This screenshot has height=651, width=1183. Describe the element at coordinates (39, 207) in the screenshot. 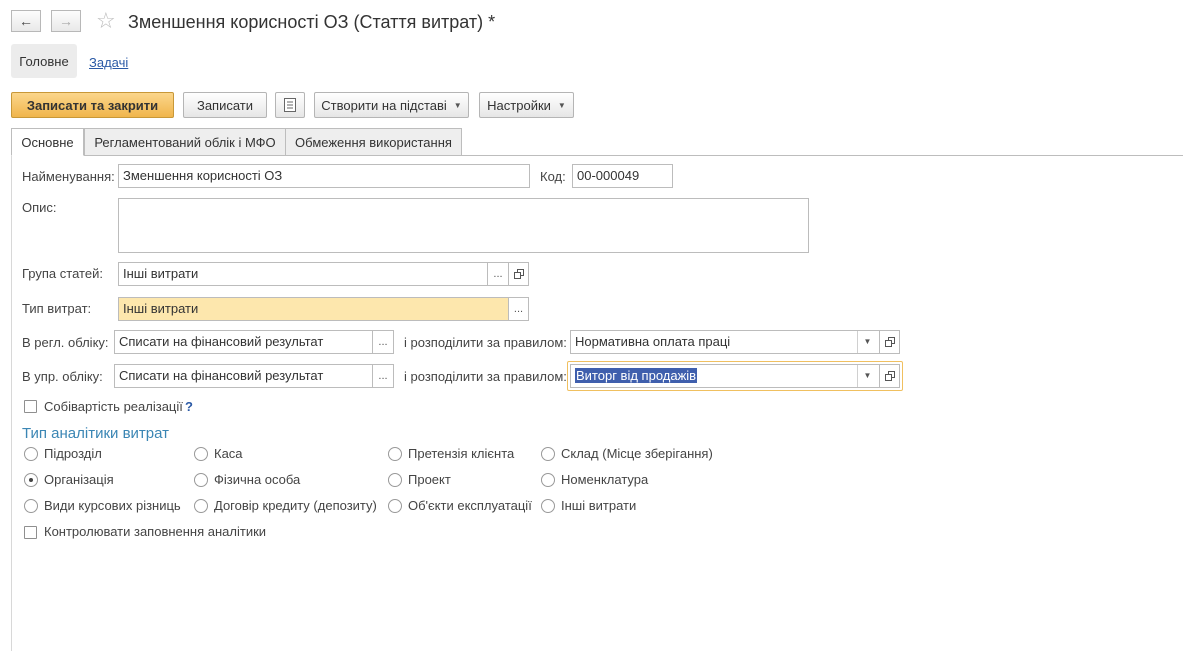

I see `description-label: Опис:` at that location.